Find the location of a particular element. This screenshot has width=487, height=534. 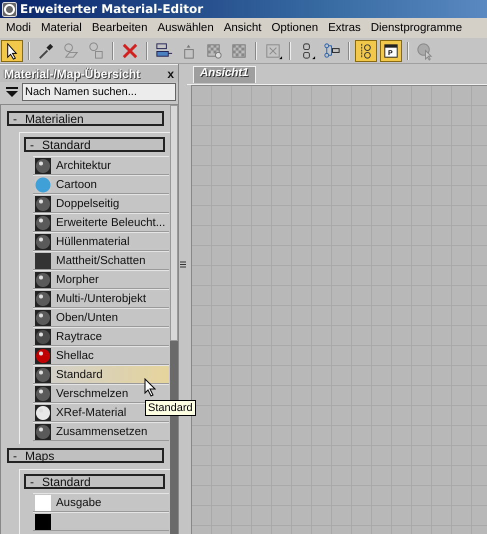

panel-title: Material-/Map-Übersicht is located at coordinates (72, 73).